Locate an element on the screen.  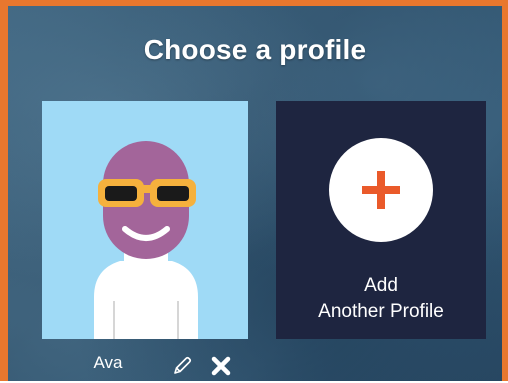
plus-icon is located at coordinates (381, 190).